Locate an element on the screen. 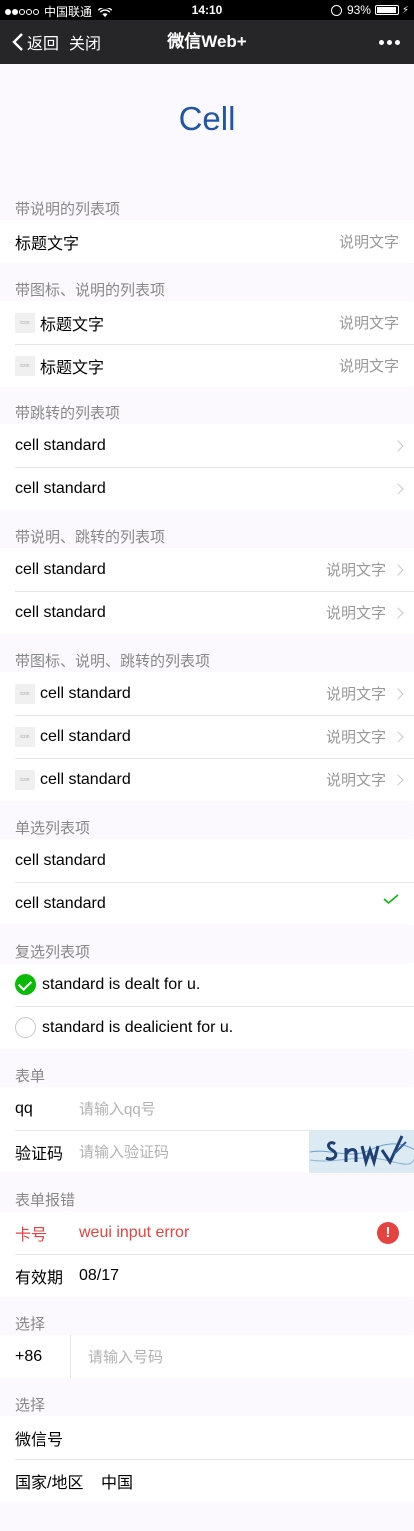 This screenshot has width=414, height=1531. section-title: 表单报错 is located at coordinates (45, 1200).